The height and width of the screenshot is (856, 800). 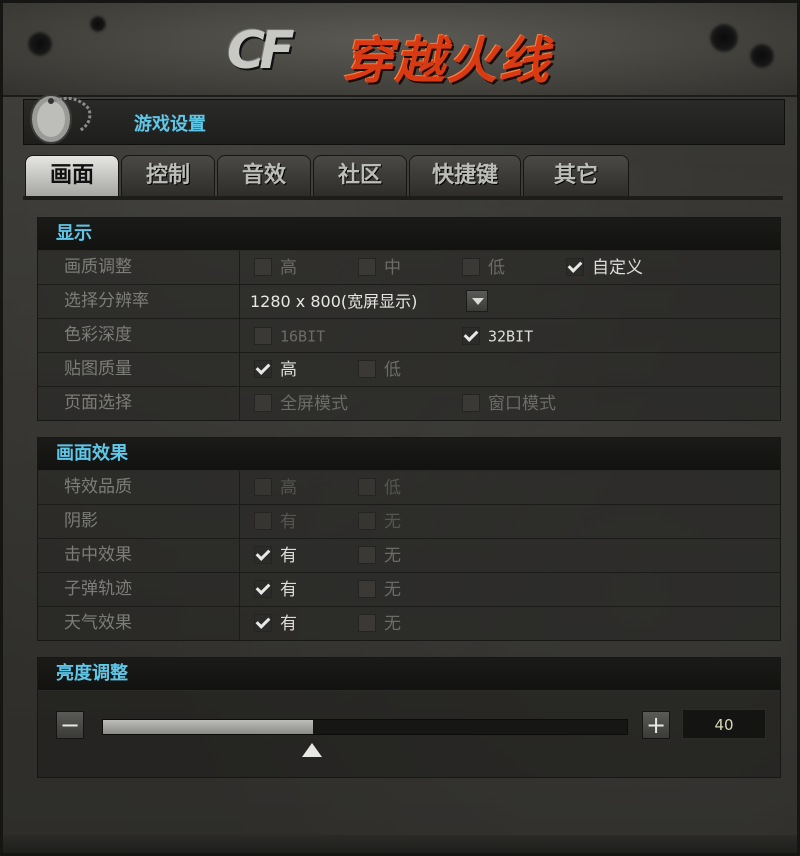 I want to click on tab-label: 快捷键, so click(x=464, y=175).